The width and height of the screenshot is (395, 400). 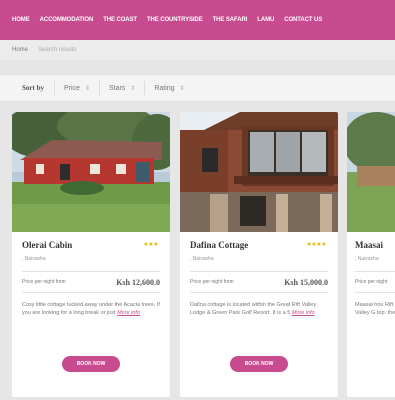 I want to click on nav-the-safari: THE SAFARI, so click(x=230, y=20).